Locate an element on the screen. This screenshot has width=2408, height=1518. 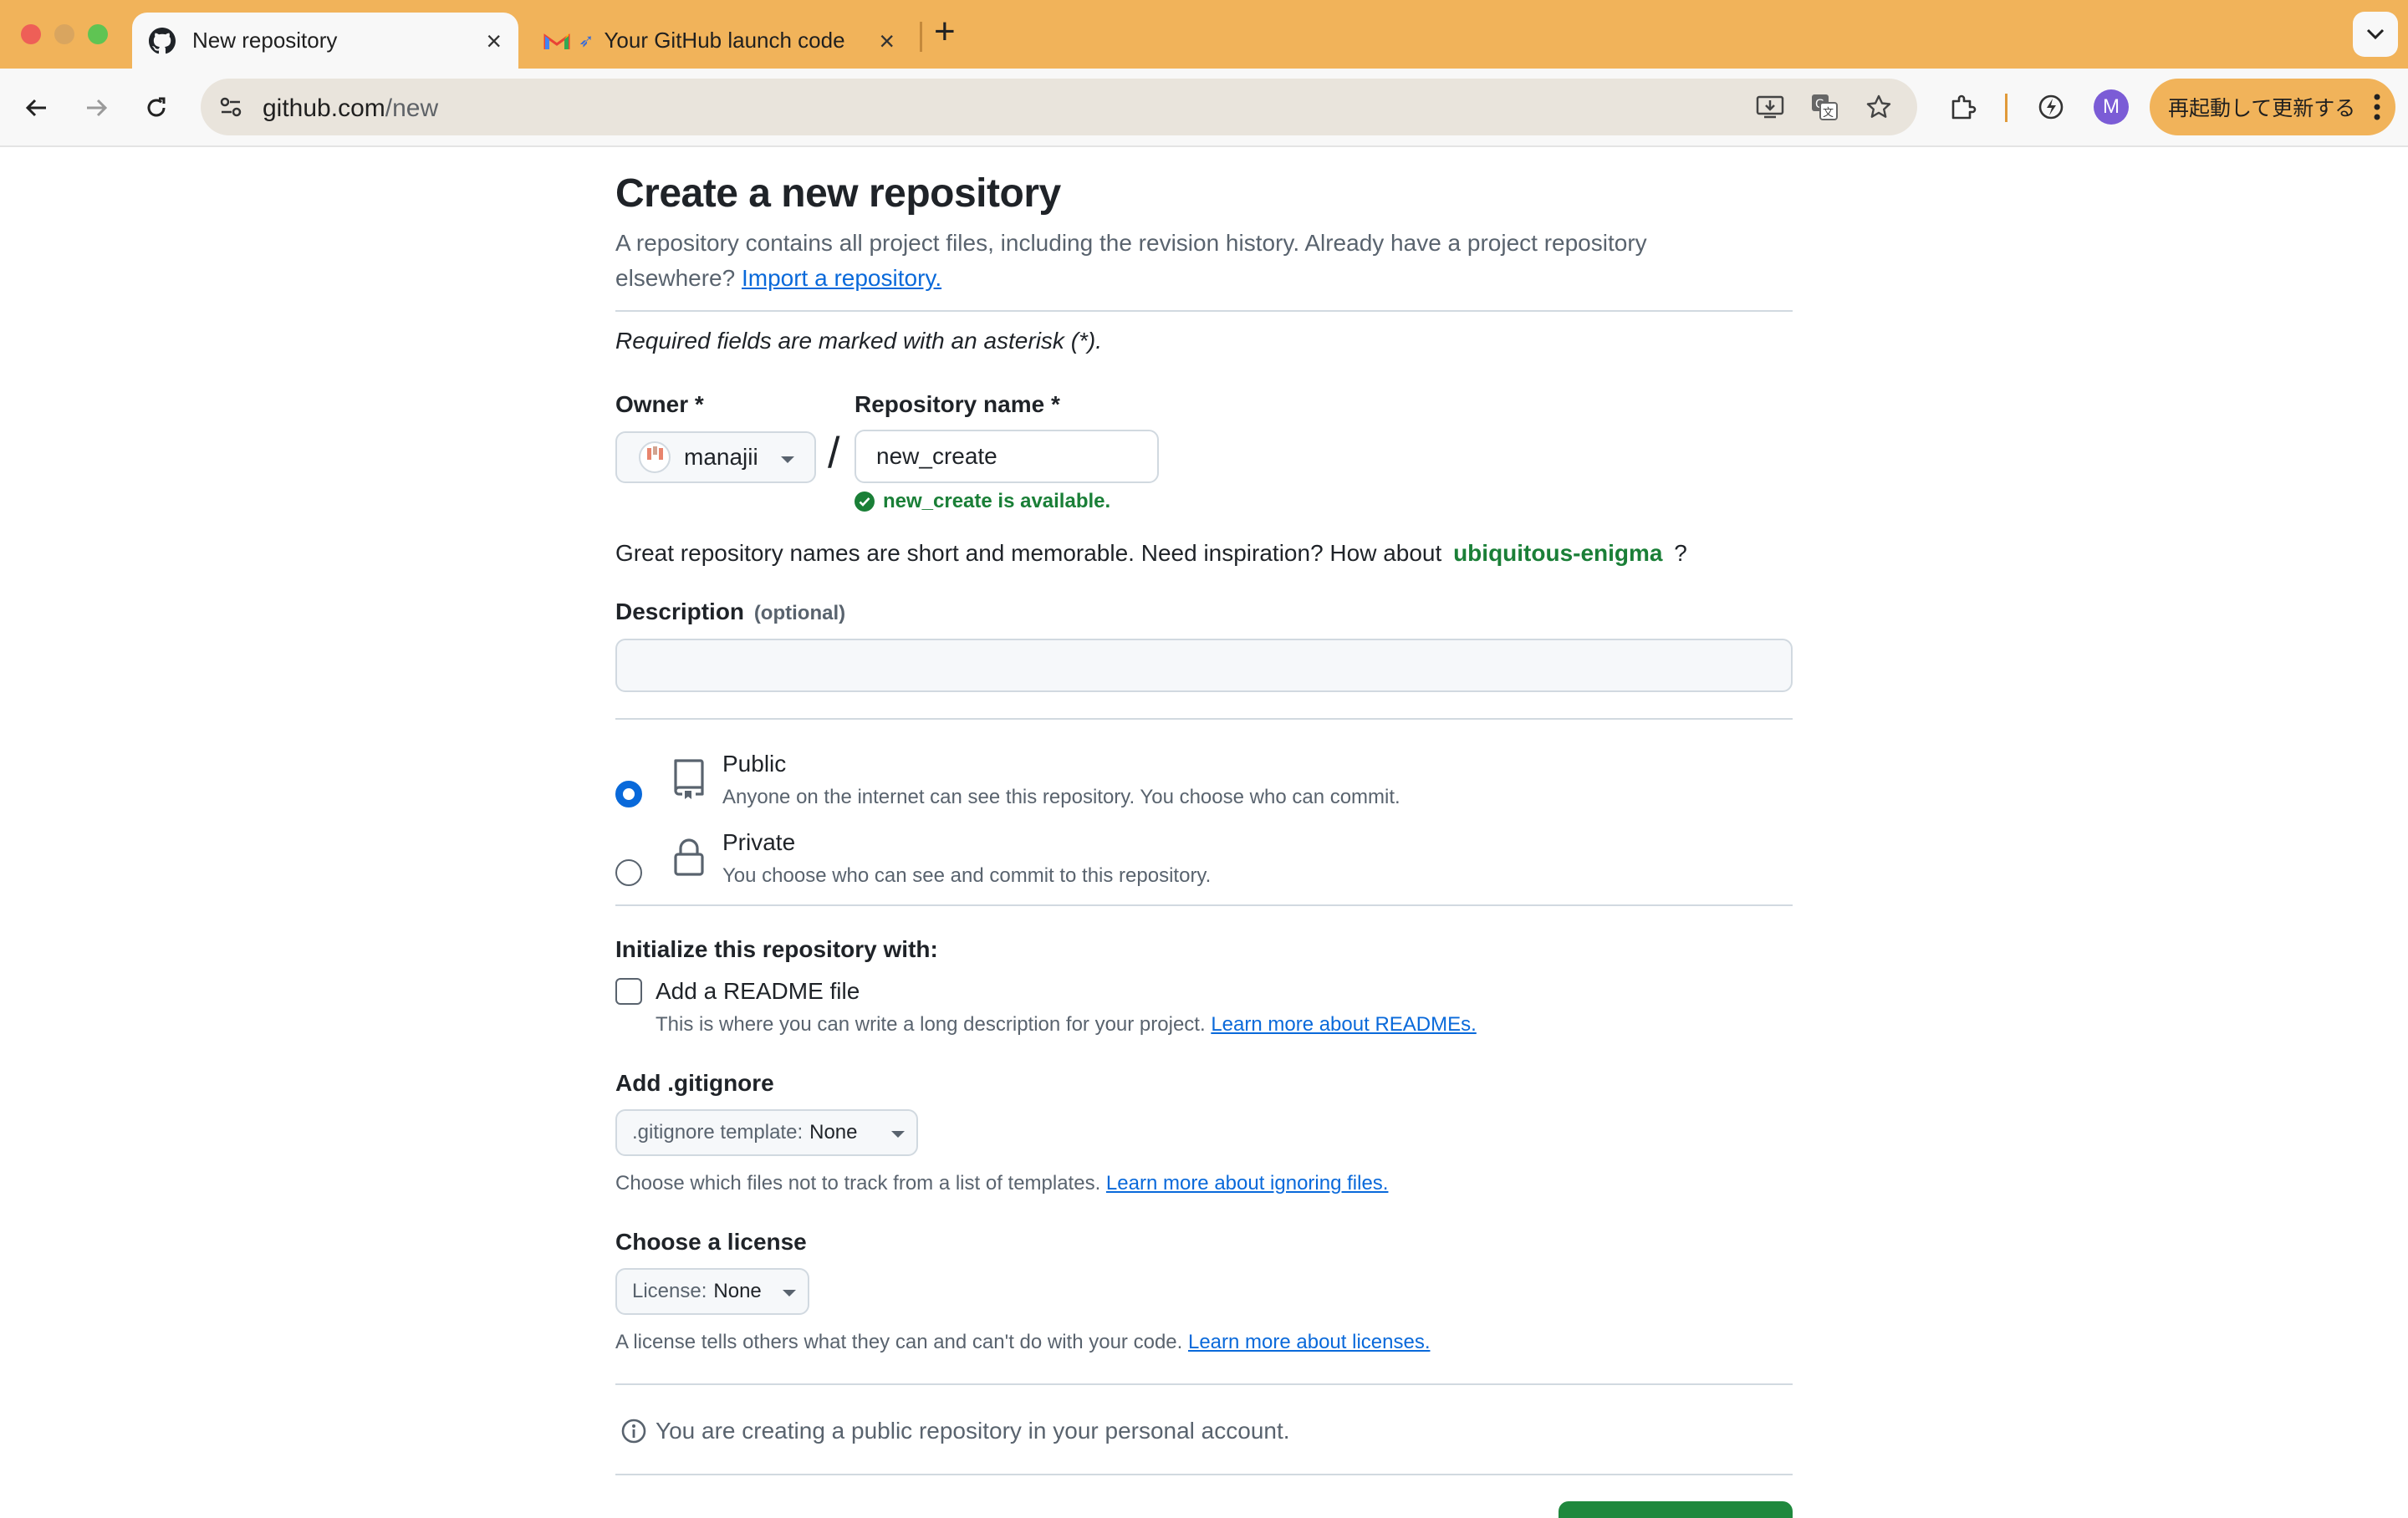
owner-name: manajii is located at coordinates (721, 457).